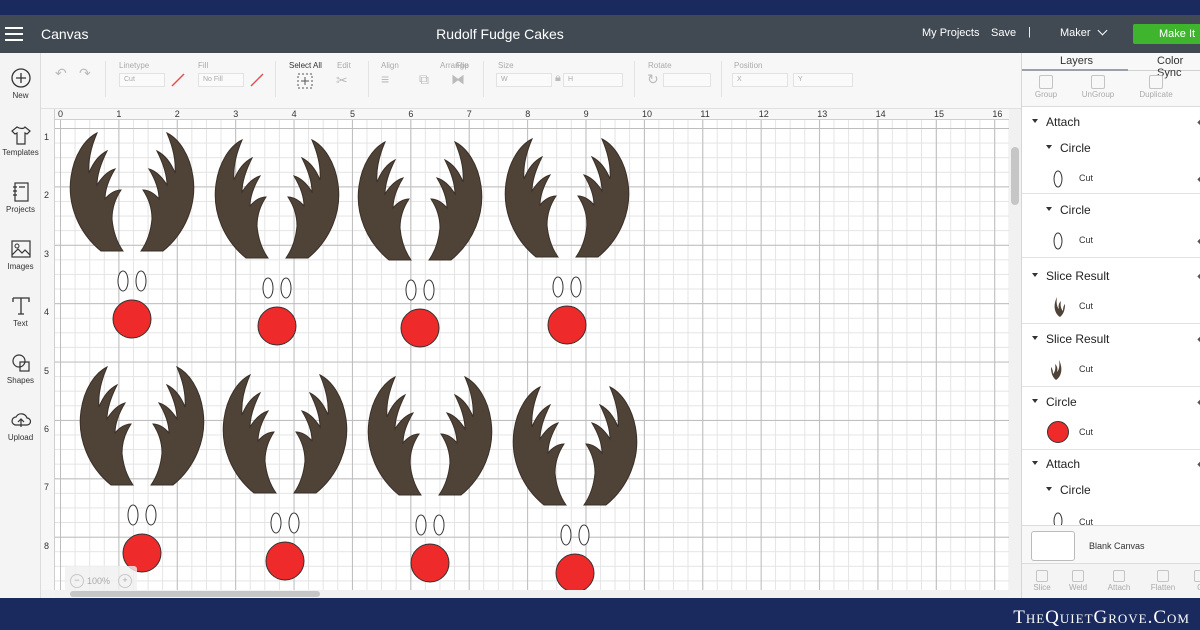 Image resolution: width=1200 pixels, height=630 pixels. I want to click on text-button: Text, so click(20, 311).